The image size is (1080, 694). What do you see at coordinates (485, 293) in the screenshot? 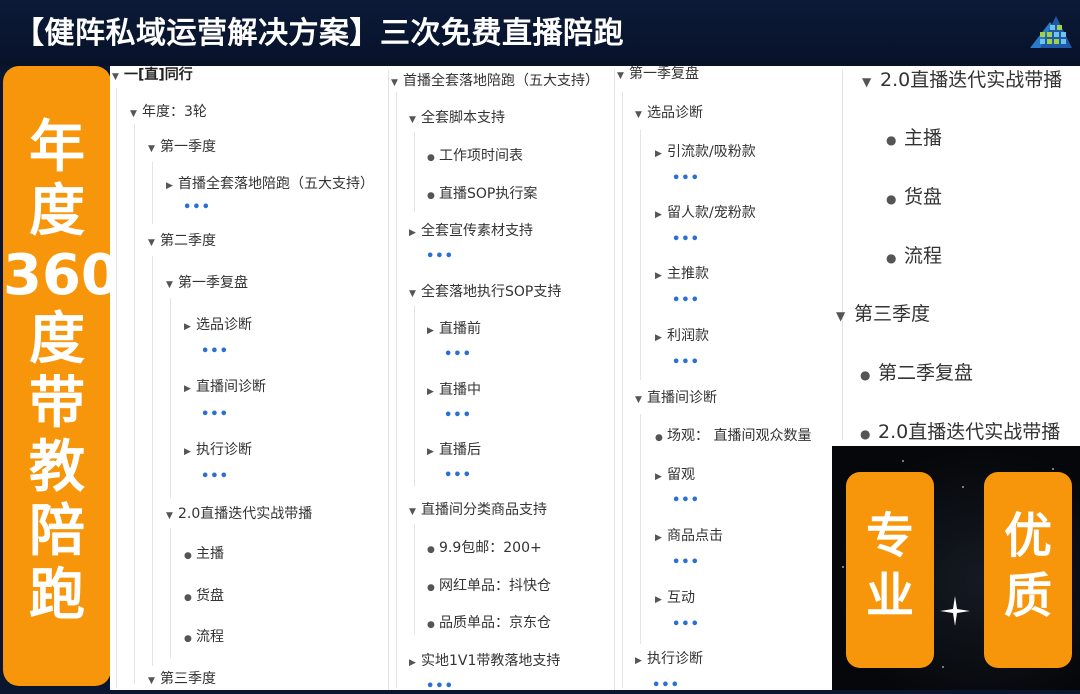
I see `tree-node-exec-sop: ▼ 全套落地执行SOP支持` at bounding box center [485, 293].